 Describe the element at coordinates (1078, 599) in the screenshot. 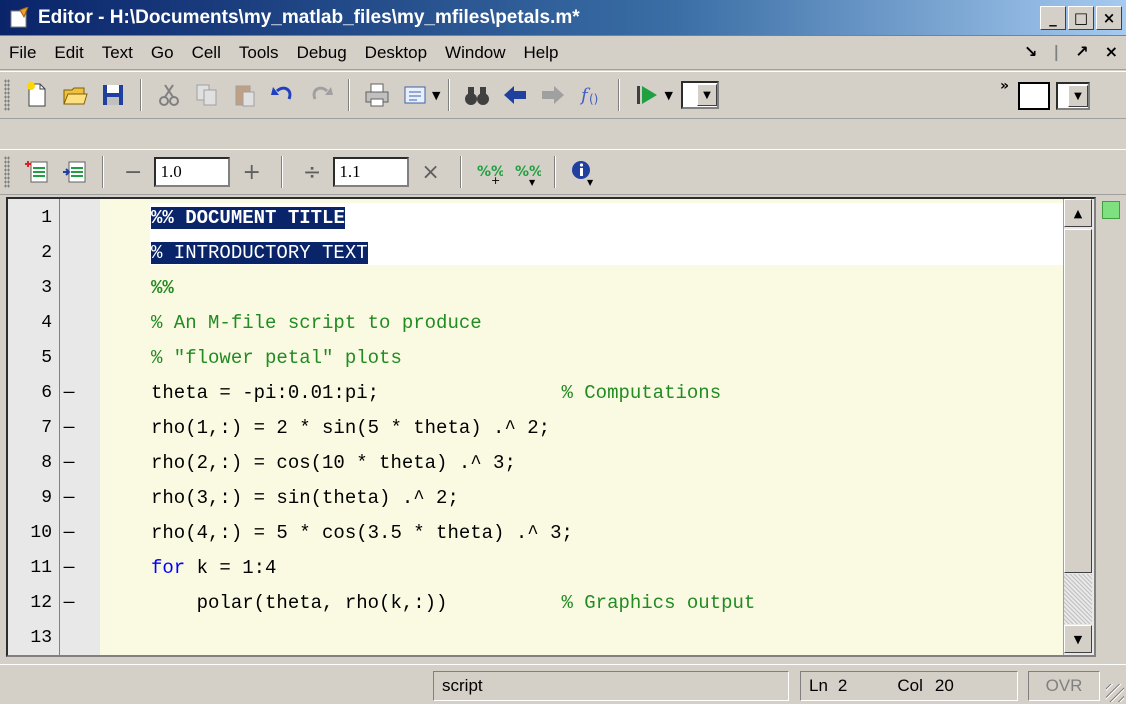

I see `scroll-track` at that location.